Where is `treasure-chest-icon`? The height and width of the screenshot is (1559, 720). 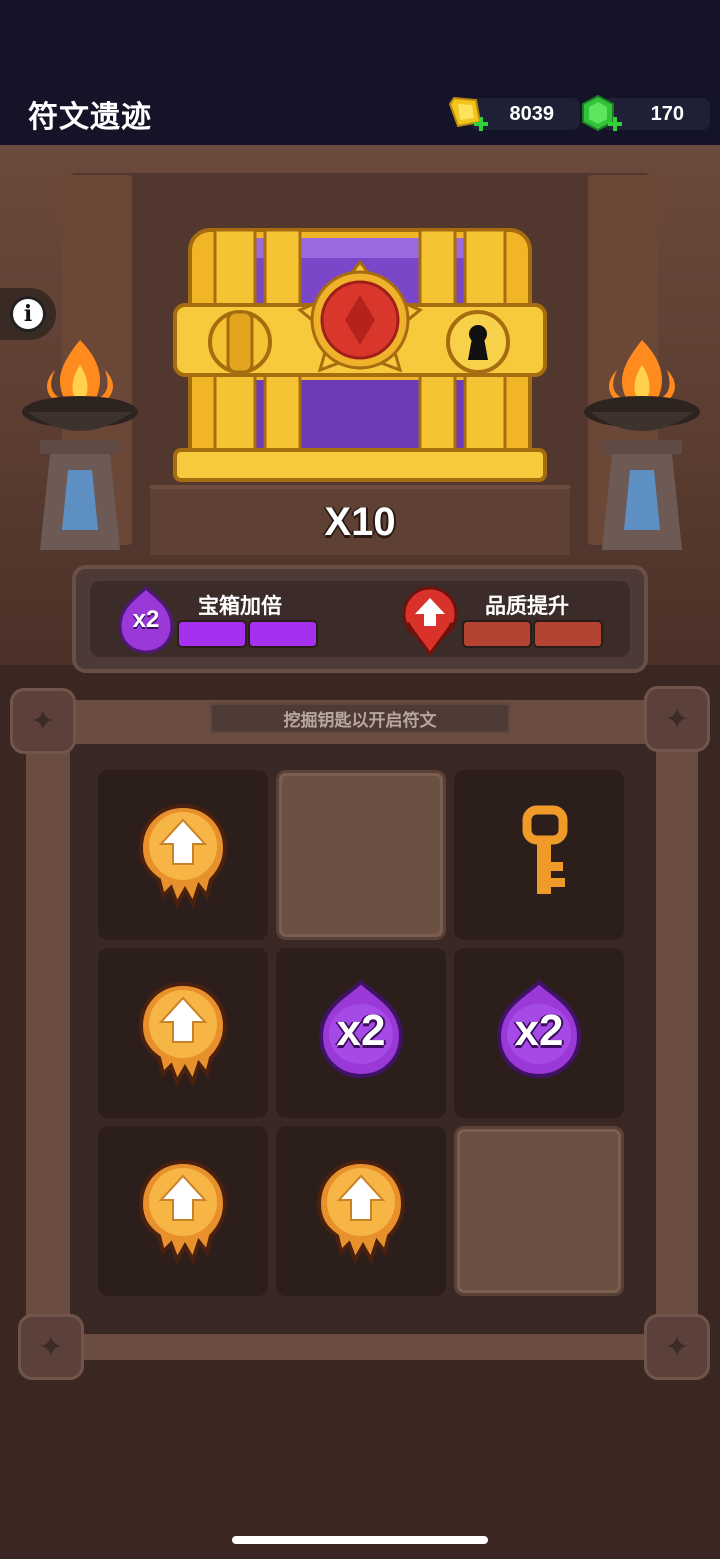 treasure-chest-icon is located at coordinates (360, 355).